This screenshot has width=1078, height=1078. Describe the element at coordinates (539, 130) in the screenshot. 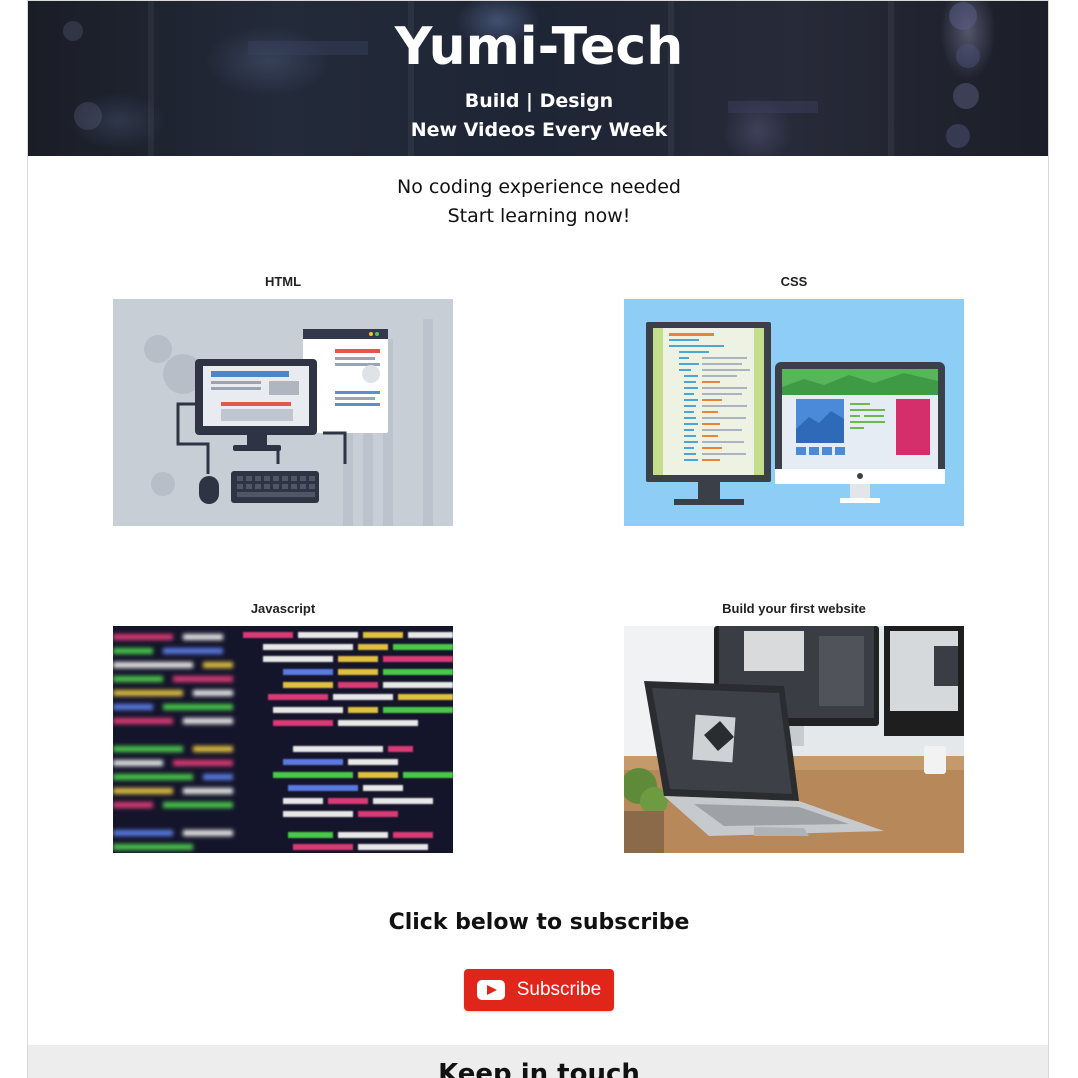

I see `site-subtitle: New Videos Every Week` at that location.